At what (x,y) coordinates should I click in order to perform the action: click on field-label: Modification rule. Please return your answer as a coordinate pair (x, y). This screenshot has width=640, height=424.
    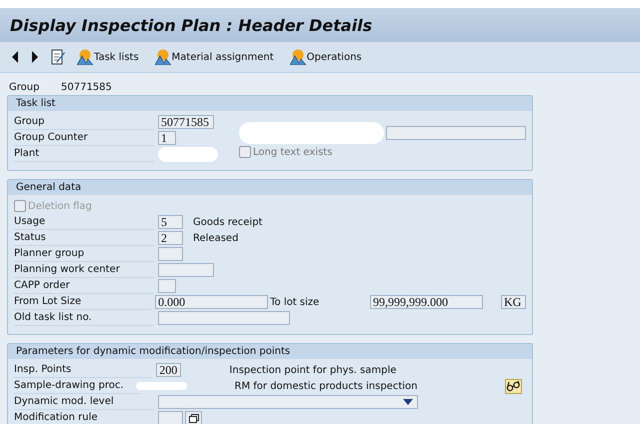
    Looking at the image, I should click on (84, 417).